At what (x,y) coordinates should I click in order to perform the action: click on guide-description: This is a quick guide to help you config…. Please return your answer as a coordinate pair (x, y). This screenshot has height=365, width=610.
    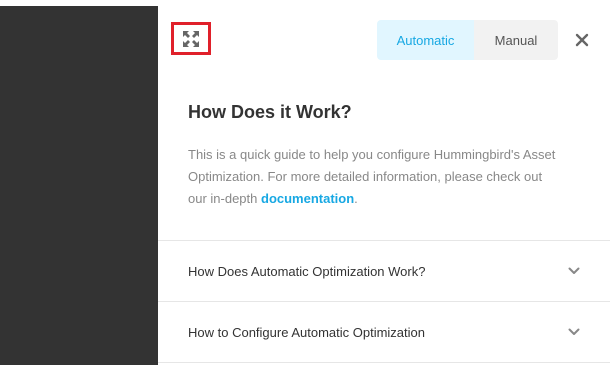
    Looking at the image, I should click on (374, 177).